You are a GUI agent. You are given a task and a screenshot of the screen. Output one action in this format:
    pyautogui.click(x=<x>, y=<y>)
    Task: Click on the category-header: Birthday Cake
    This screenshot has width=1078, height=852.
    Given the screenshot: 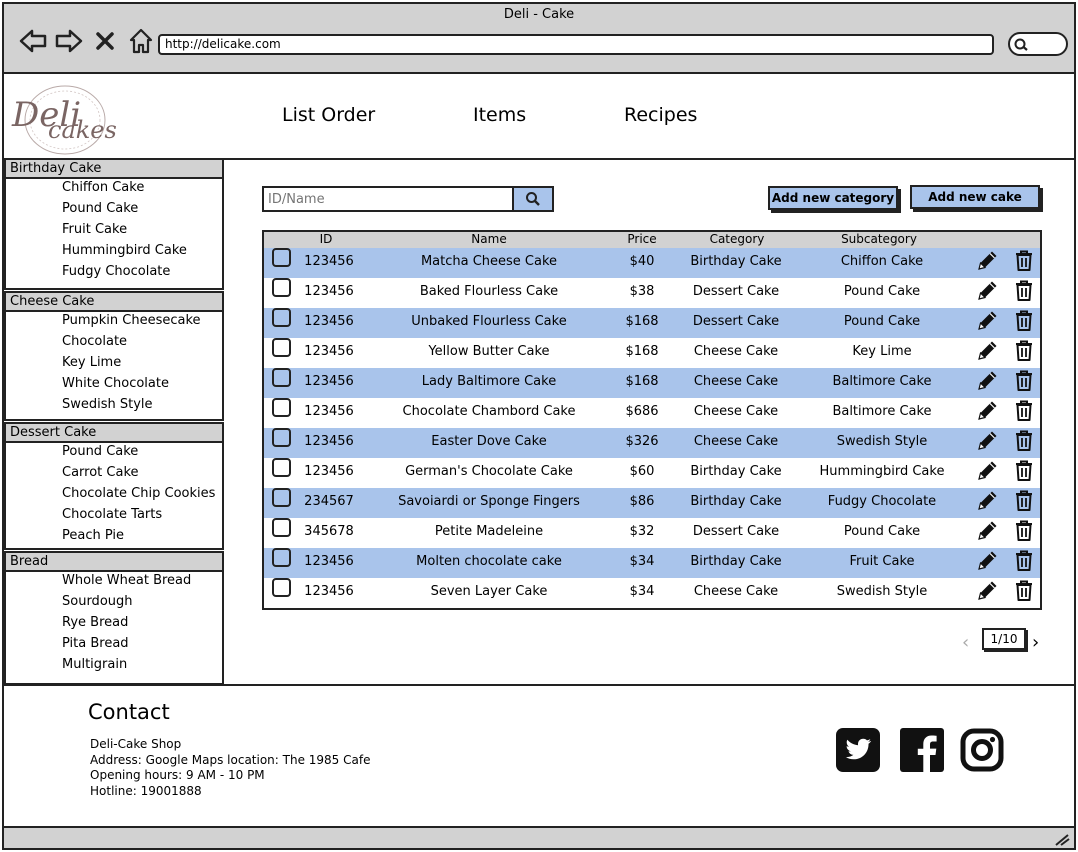 What is the action you would take?
    pyautogui.click(x=114, y=169)
    